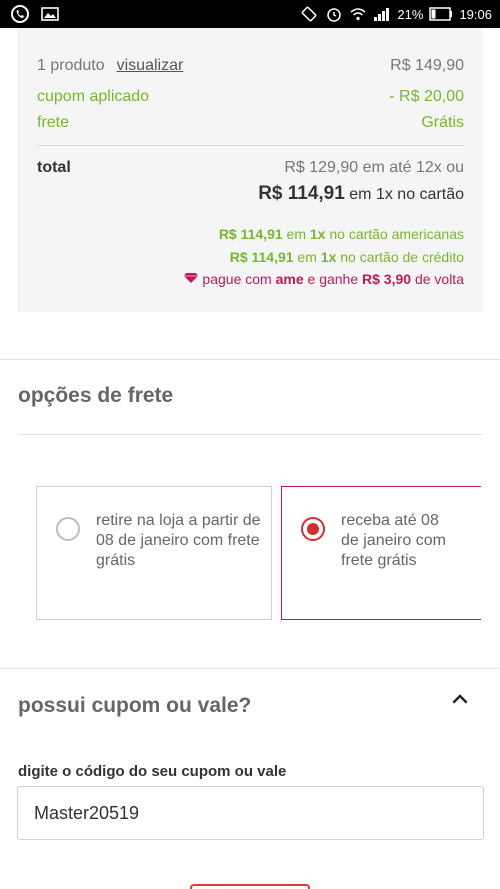  What do you see at coordinates (53, 122) in the screenshot?
I see `shipping-label: frete` at bounding box center [53, 122].